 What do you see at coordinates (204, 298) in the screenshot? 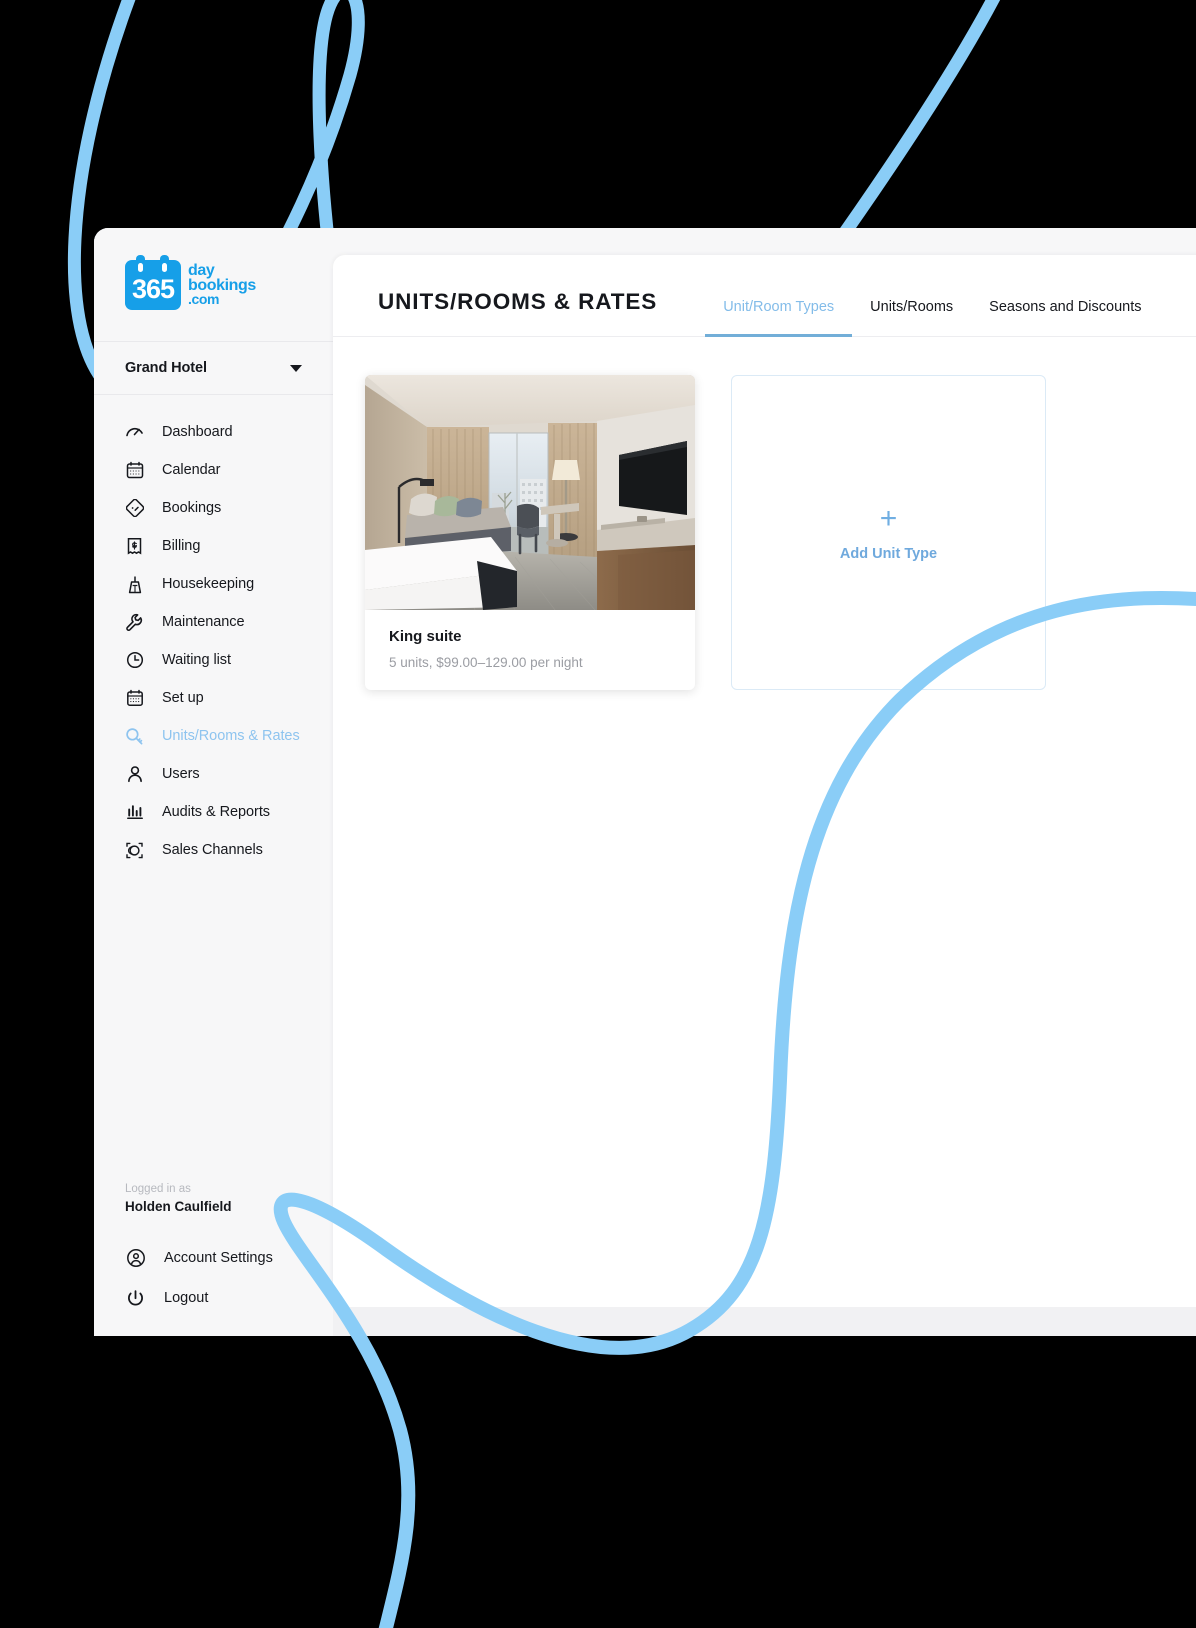
I see `logo-word-com: .com` at bounding box center [204, 298].